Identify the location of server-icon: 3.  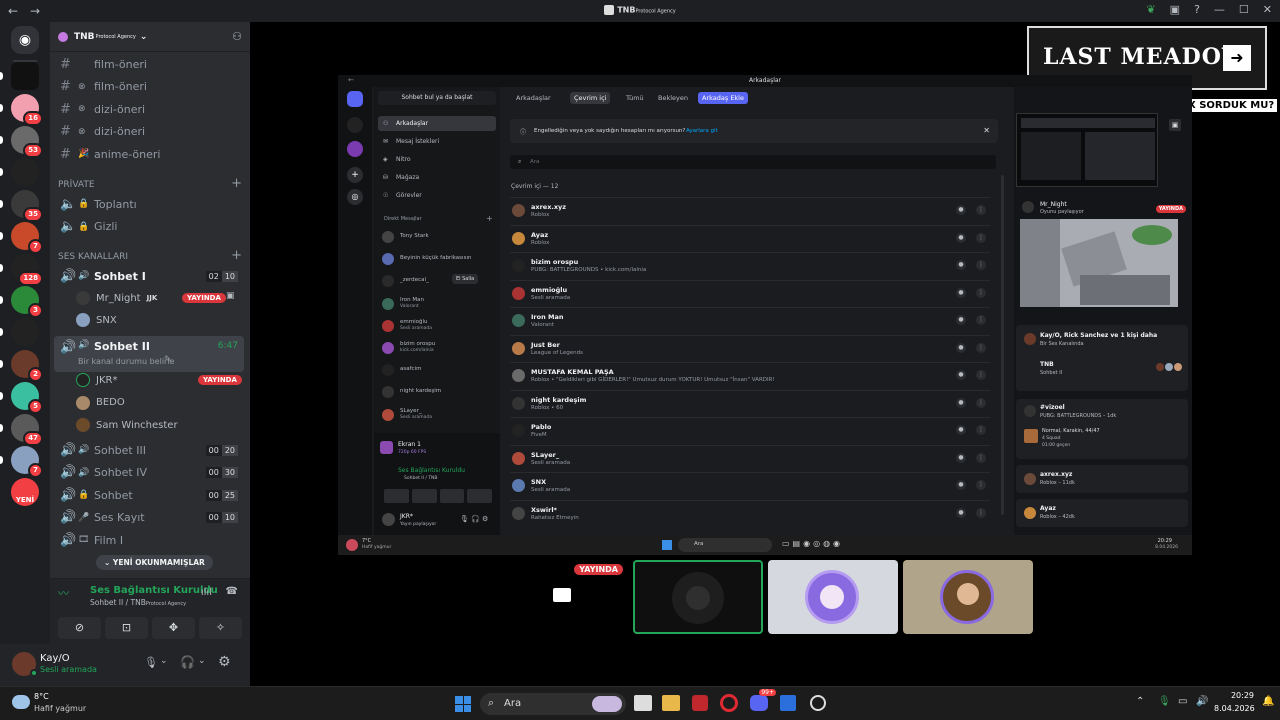
(27, 302).